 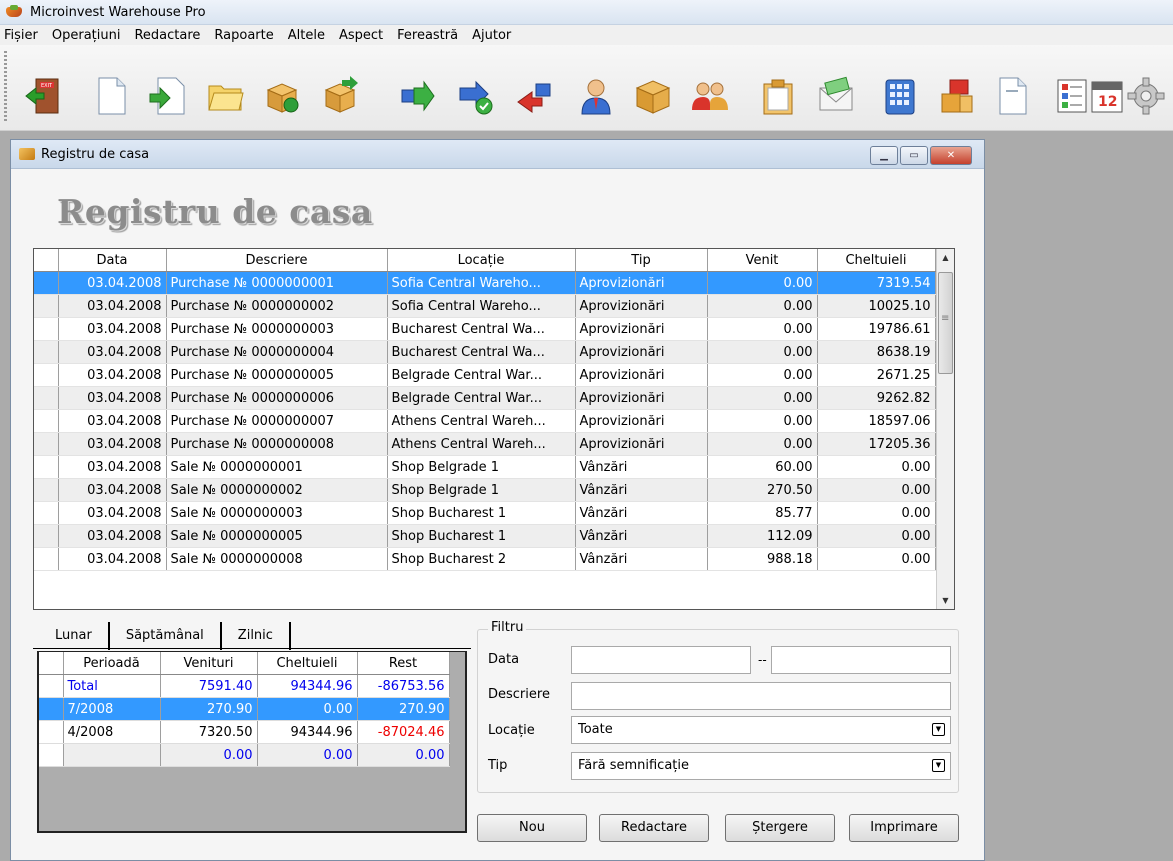 What do you see at coordinates (112, 663) in the screenshot?
I see `column-header-period: Perioadă` at bounding box center [112, 663].